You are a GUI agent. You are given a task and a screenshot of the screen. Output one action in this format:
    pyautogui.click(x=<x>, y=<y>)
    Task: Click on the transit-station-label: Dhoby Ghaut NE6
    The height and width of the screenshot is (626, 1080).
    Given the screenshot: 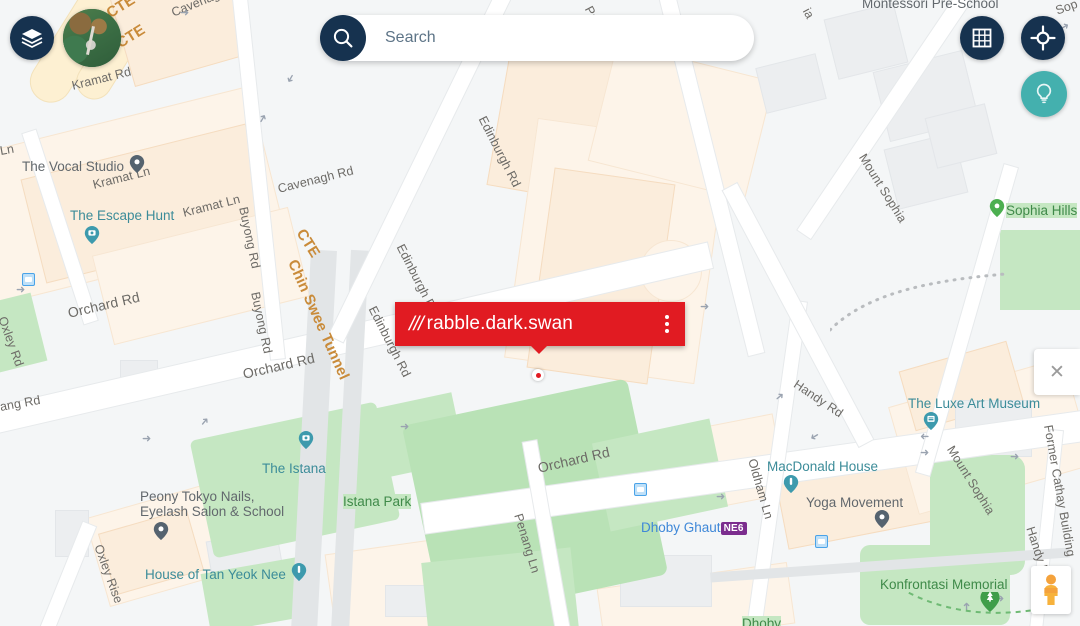 What is the action you would take?
    pyautogui.click(x=694, y=527)
    